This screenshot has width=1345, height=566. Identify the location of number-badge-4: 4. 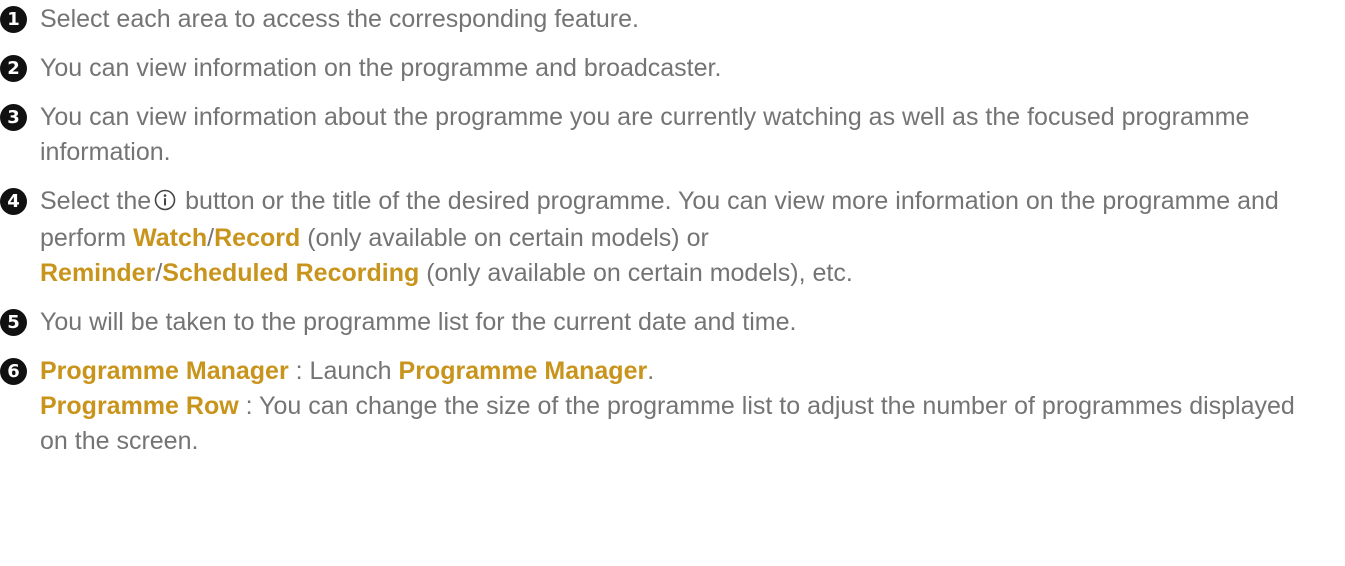
(13, 201).